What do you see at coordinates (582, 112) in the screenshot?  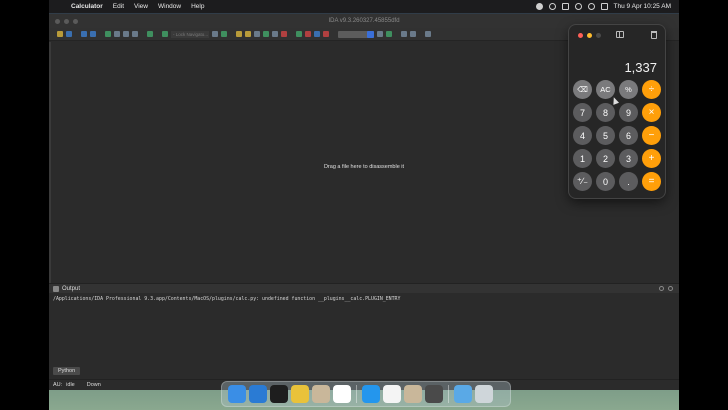 I see `digit-7-key: 7` at bounding box center [582, 112].